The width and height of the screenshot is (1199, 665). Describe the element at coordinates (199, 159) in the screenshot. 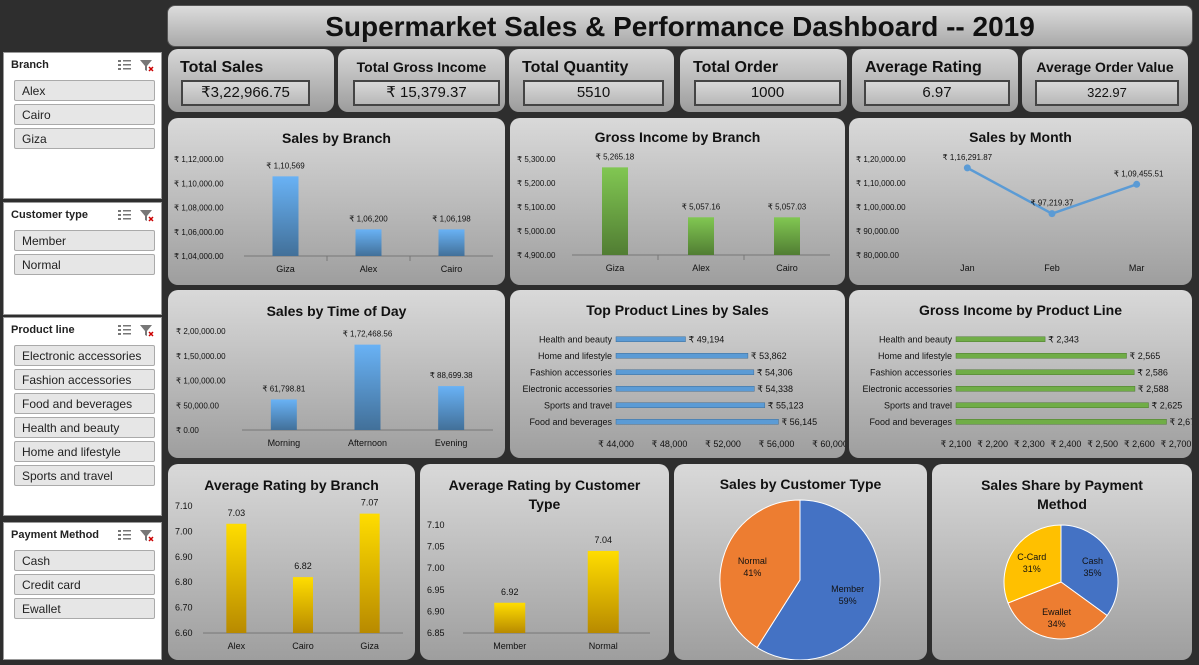

I see `y-tick-label: ₹ 1,12,000.00` at that location.